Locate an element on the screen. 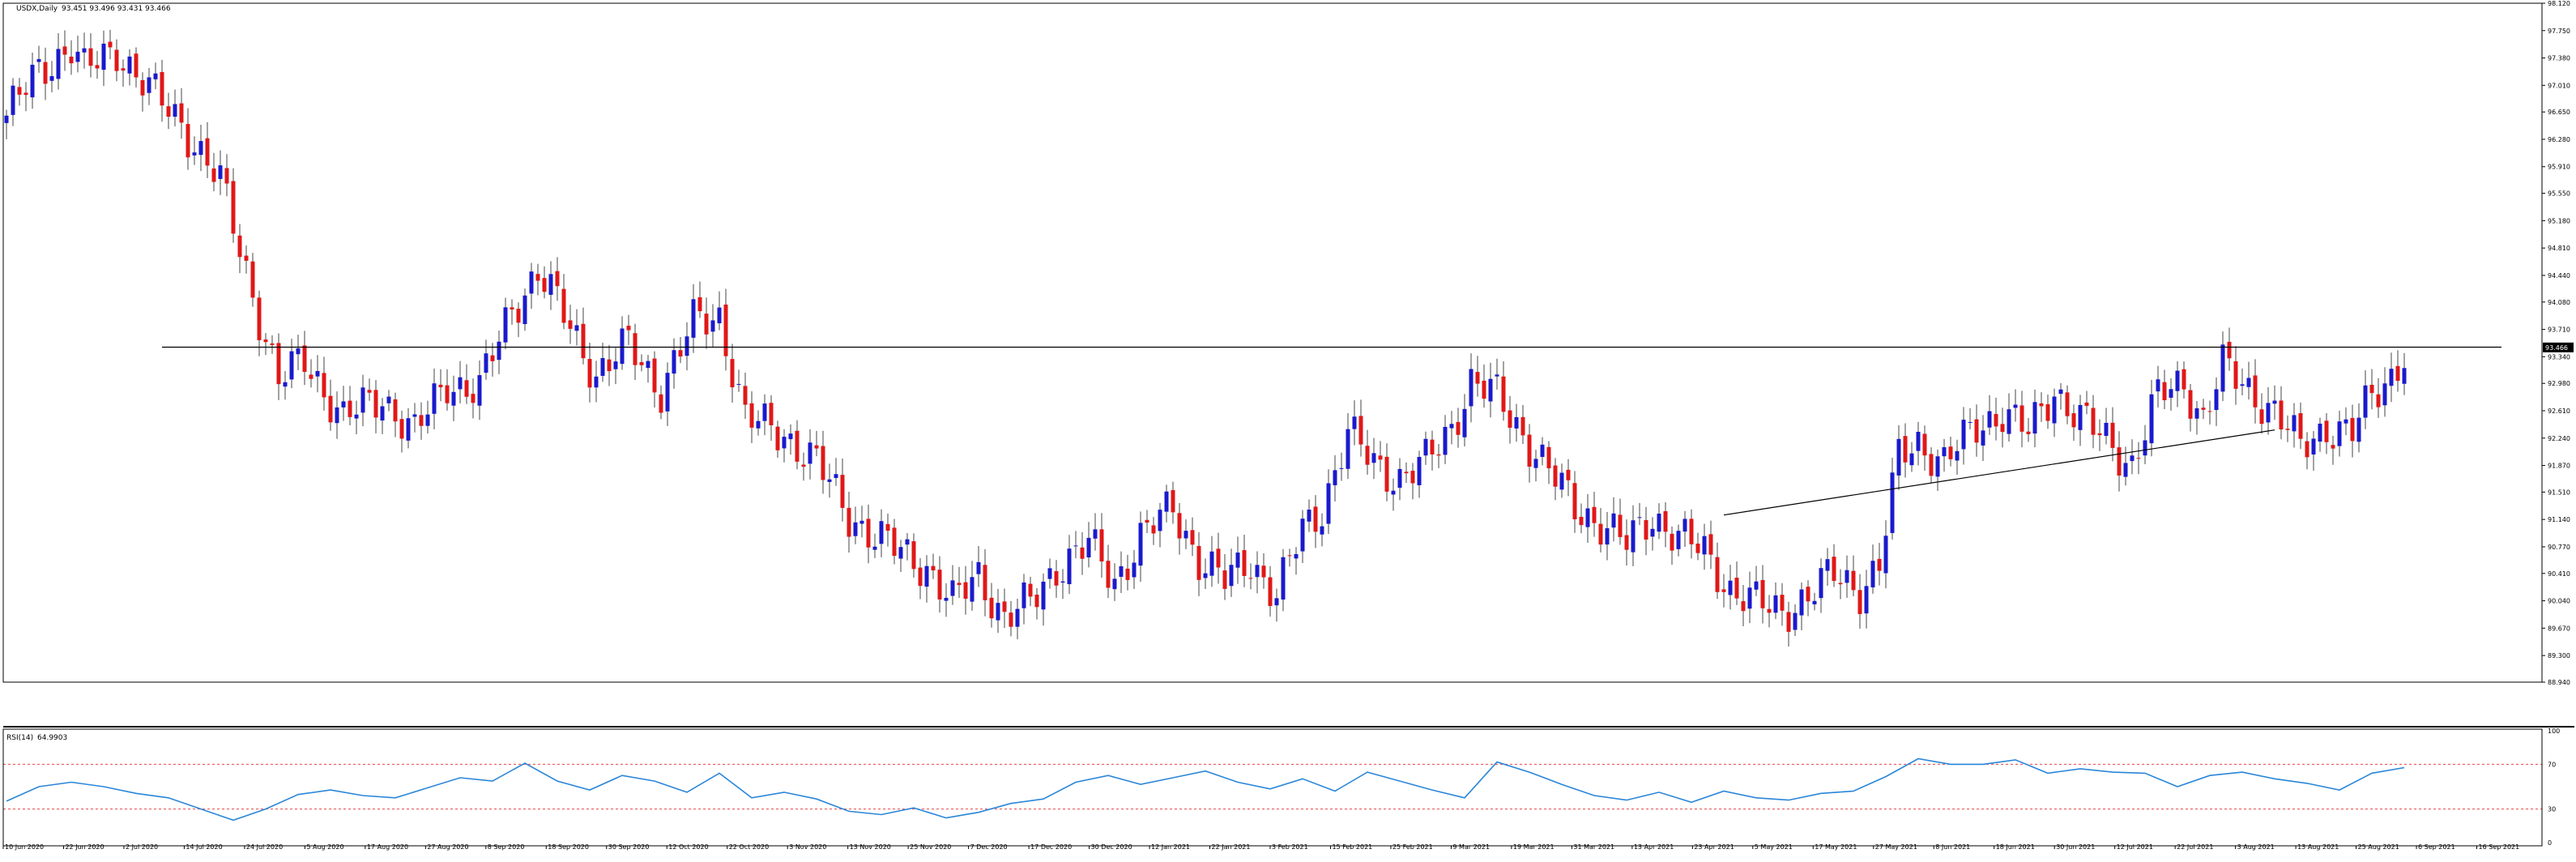 This screenshot has width=2576, height=862. rsi-panel is located at coordinates (1272, 789).